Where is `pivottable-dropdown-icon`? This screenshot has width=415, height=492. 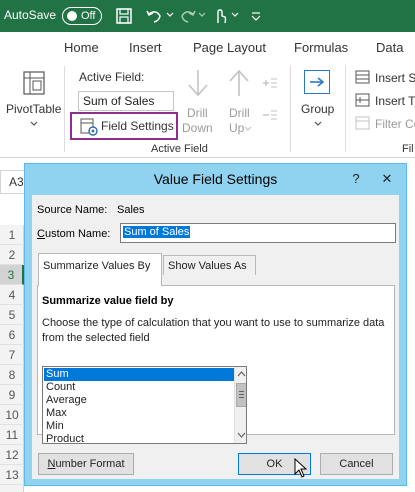 pivottable-dropdown-icon is located at coordinates (34, 124).